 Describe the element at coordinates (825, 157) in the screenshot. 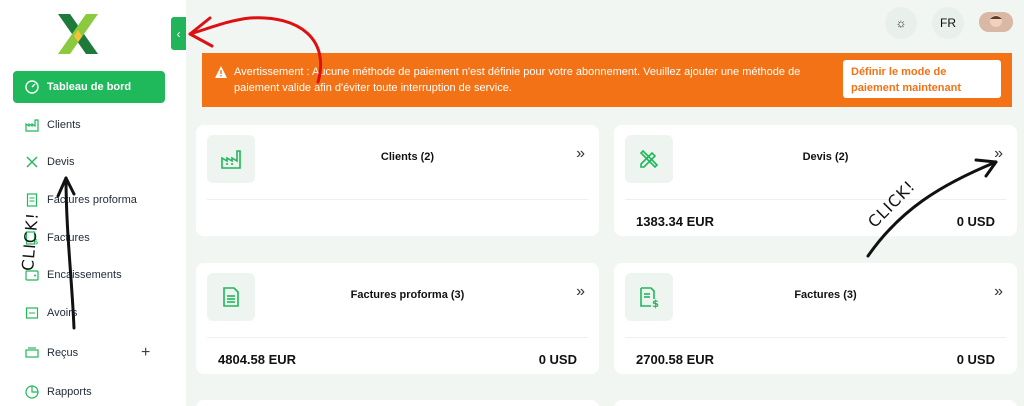

I see `card-title: Devis (2)` at that location.